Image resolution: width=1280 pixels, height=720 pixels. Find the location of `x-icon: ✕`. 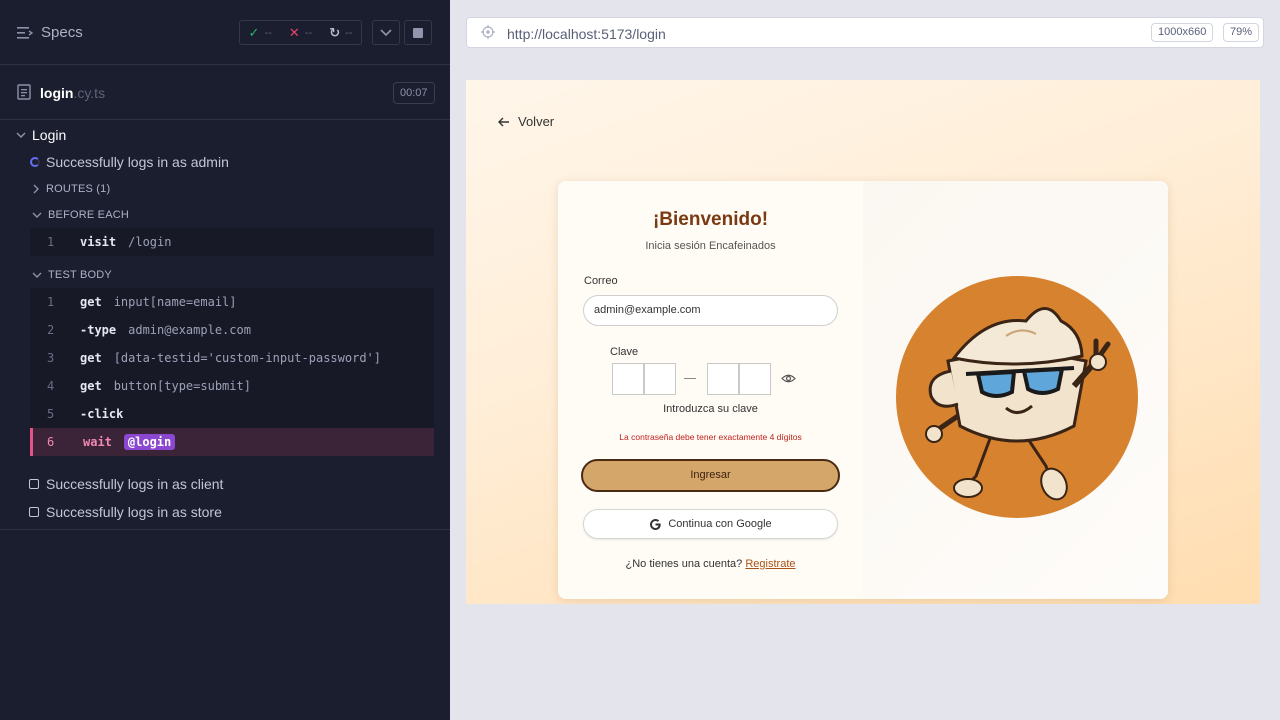

x-icon: ✕ is located at coordinates (294, 32).